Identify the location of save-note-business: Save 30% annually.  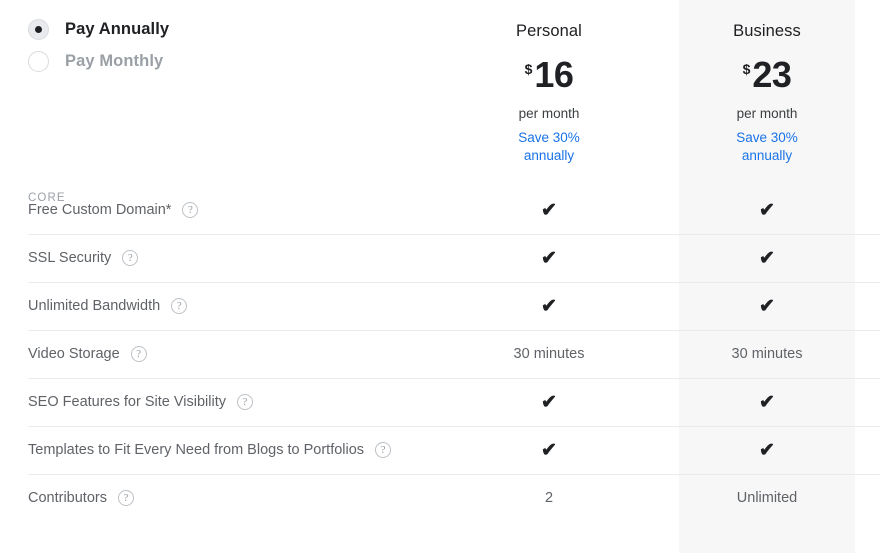
(767, 147).